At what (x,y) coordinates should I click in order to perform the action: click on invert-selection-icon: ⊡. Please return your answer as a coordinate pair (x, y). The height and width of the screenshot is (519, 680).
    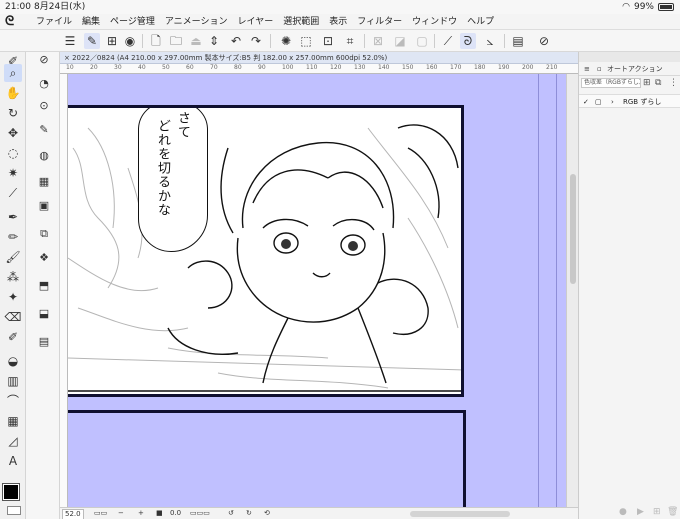
    Looking at the image, I should click on (328, 41).